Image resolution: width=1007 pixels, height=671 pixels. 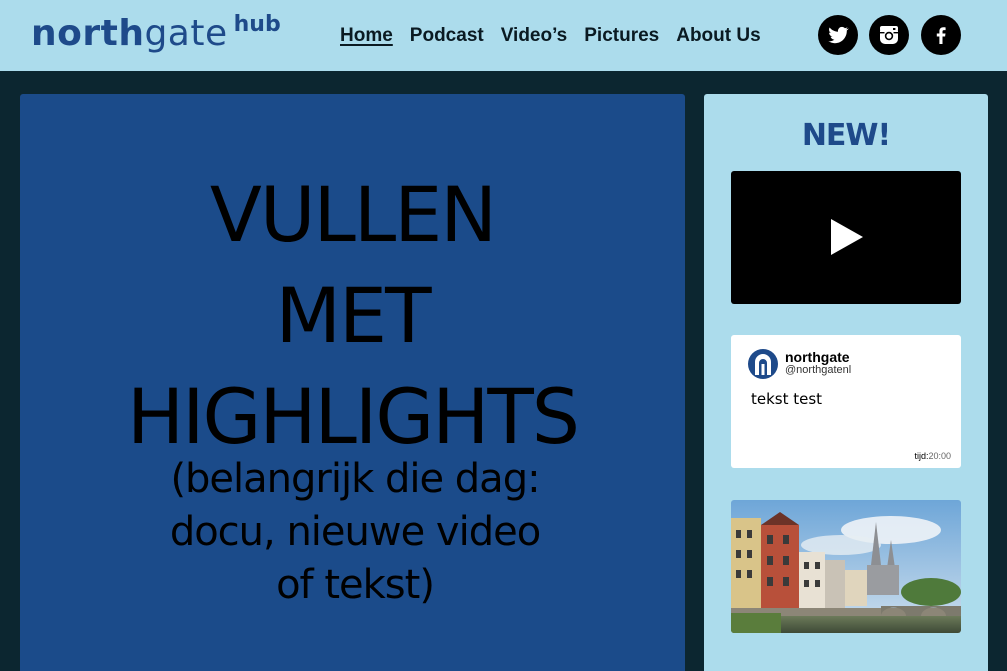 What do you see at coordinates (846, 135) in the screenshot?
I see `new-heading: NEW!` at bounding box center [846, 135].